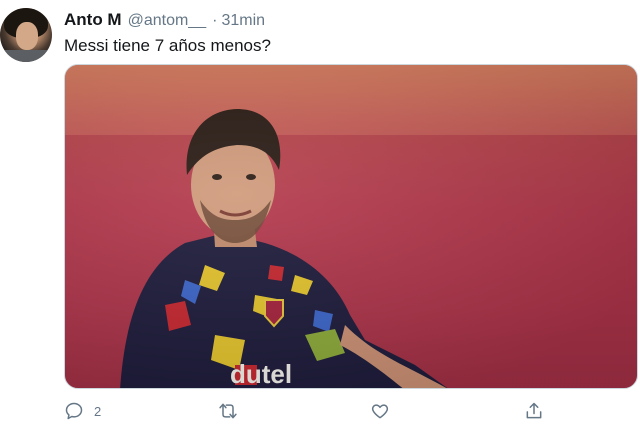 Image resolution: width=640 pixels, height=427 pixels. I want to click on tweet-header: Anto M @antom__ · 31min, so click(164, 21).